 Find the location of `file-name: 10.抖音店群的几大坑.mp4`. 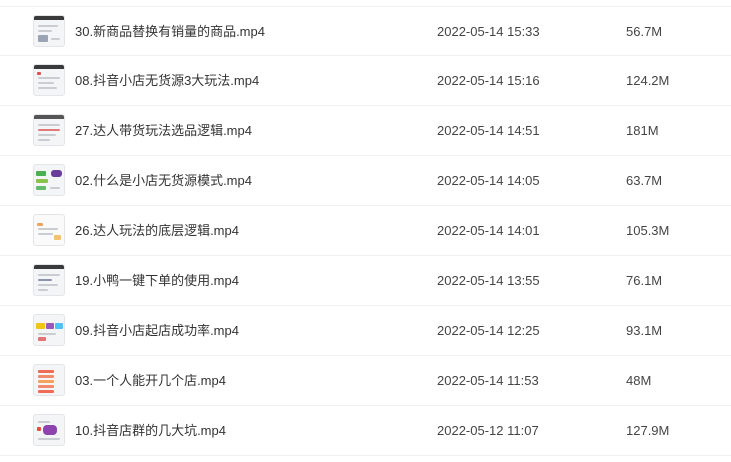

file-name: 10.抖音店群的几大坑.mp4 is located at coordinates (150, 430).